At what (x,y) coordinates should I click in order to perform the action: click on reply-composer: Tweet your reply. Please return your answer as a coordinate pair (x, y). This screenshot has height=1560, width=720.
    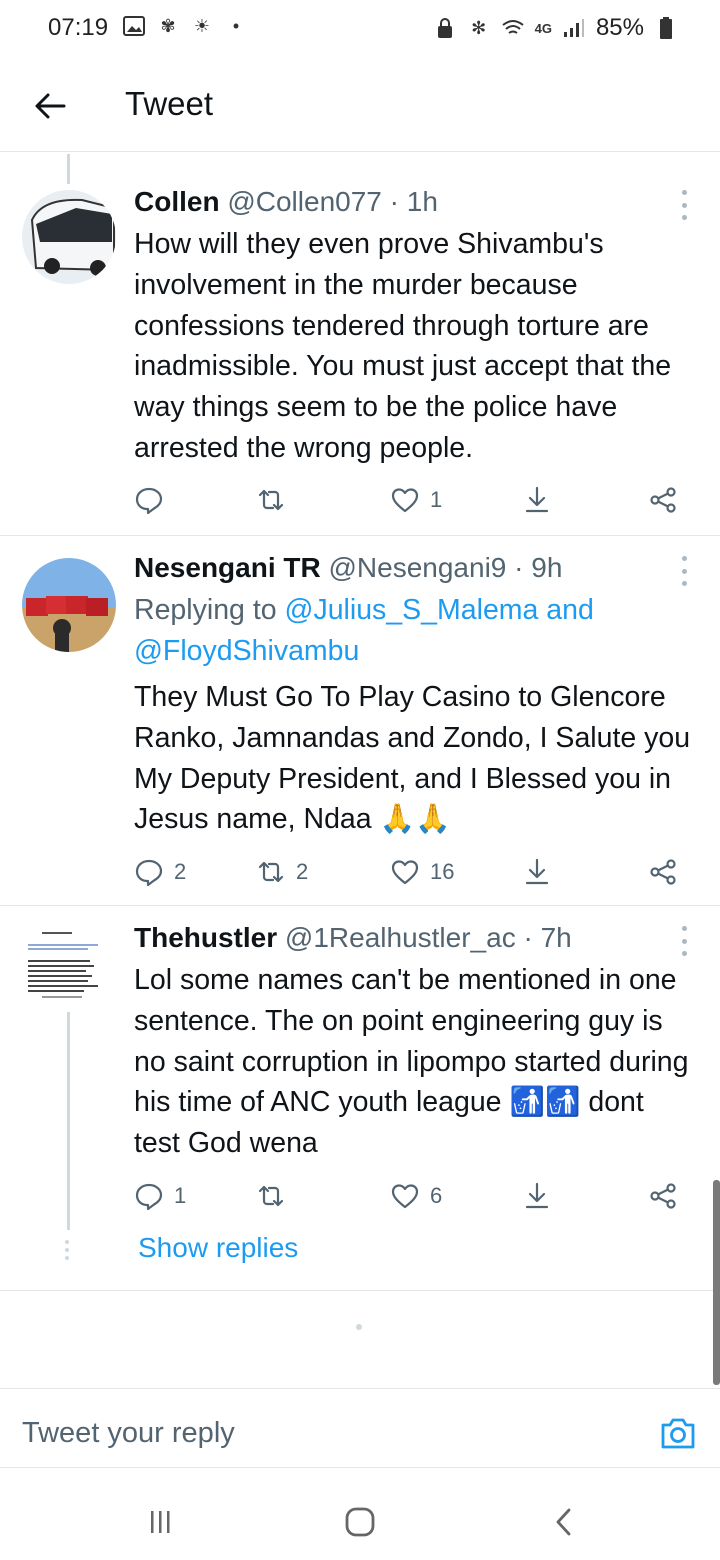
    Looking at the image, I should click on (360, 1428).